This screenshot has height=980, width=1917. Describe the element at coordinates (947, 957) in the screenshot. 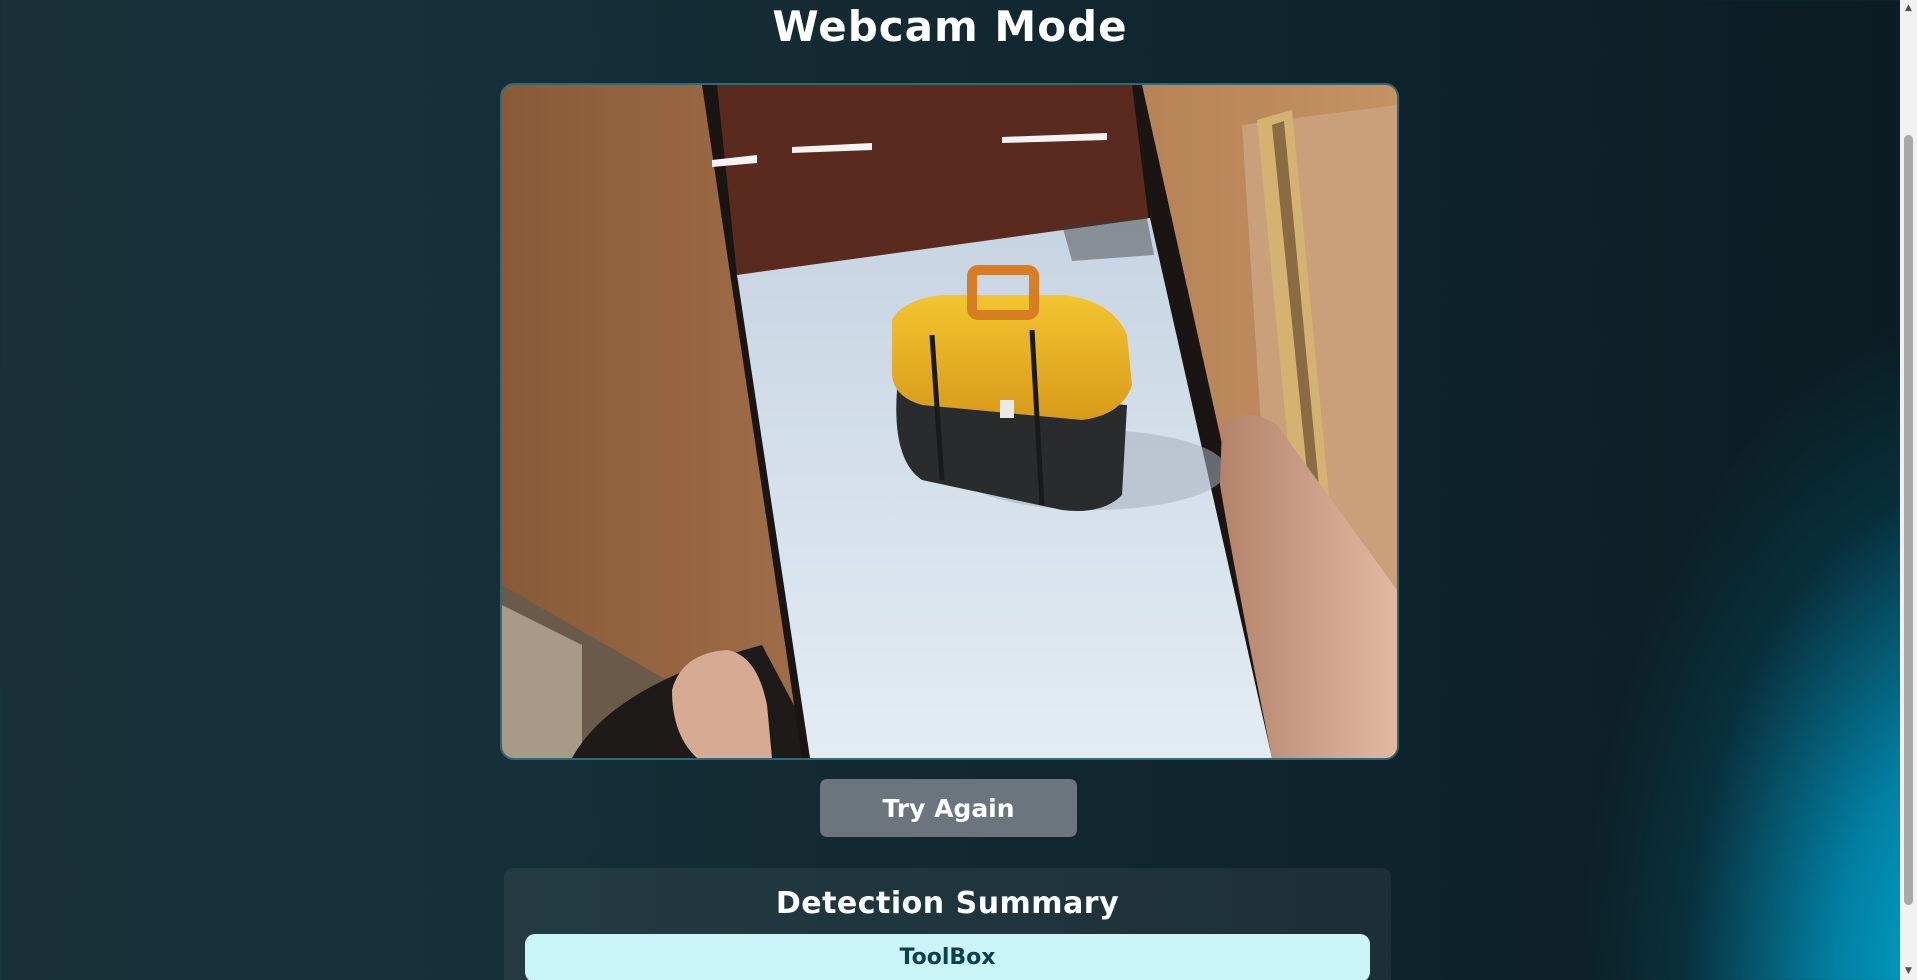

I see `detection-item: ToolBox` at that location.